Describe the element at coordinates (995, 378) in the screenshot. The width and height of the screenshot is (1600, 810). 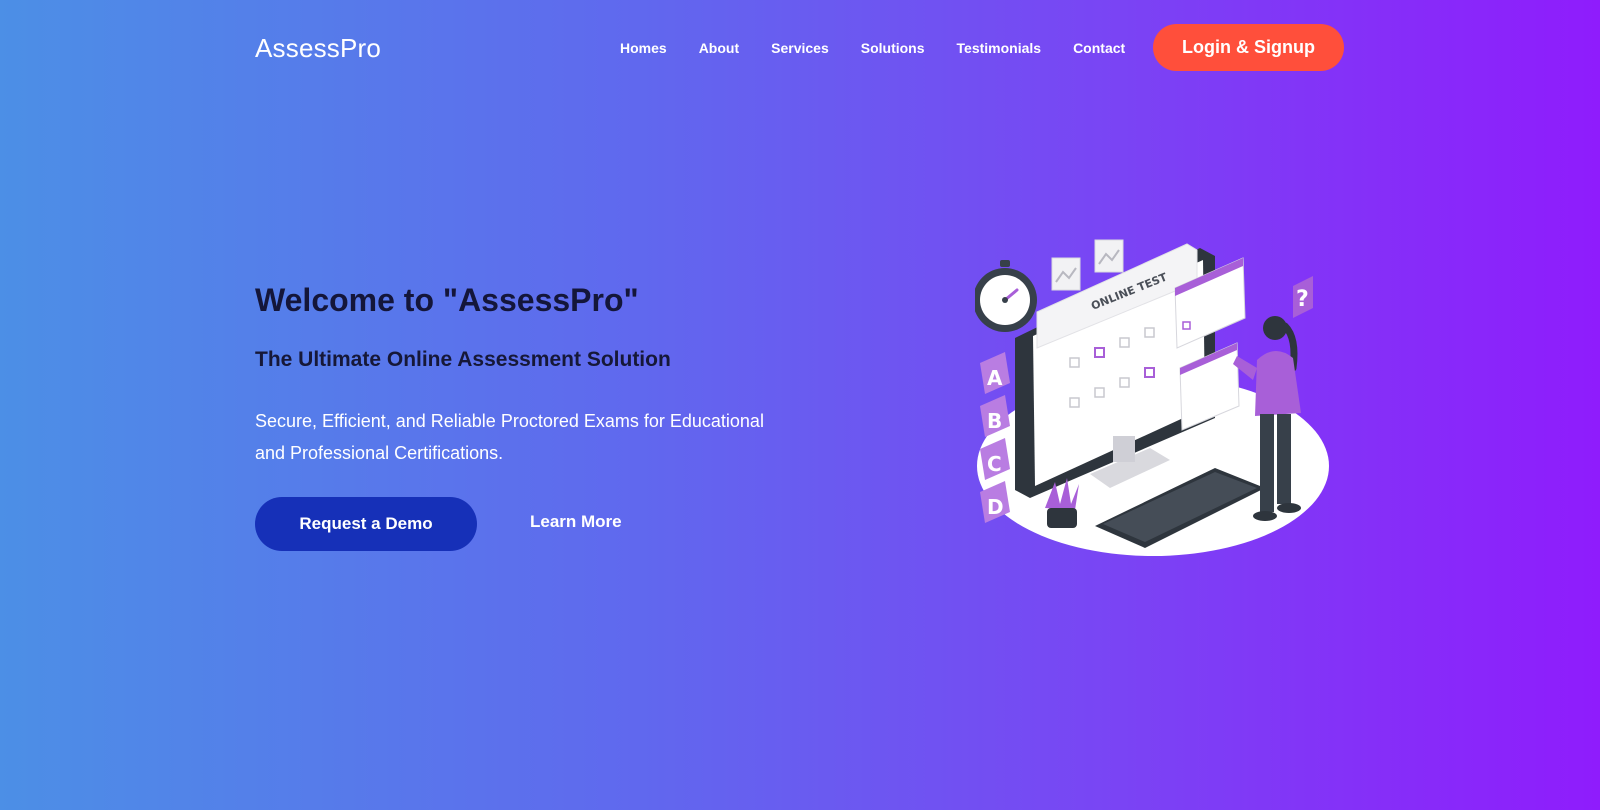
I see `svg-text: A` at that location.